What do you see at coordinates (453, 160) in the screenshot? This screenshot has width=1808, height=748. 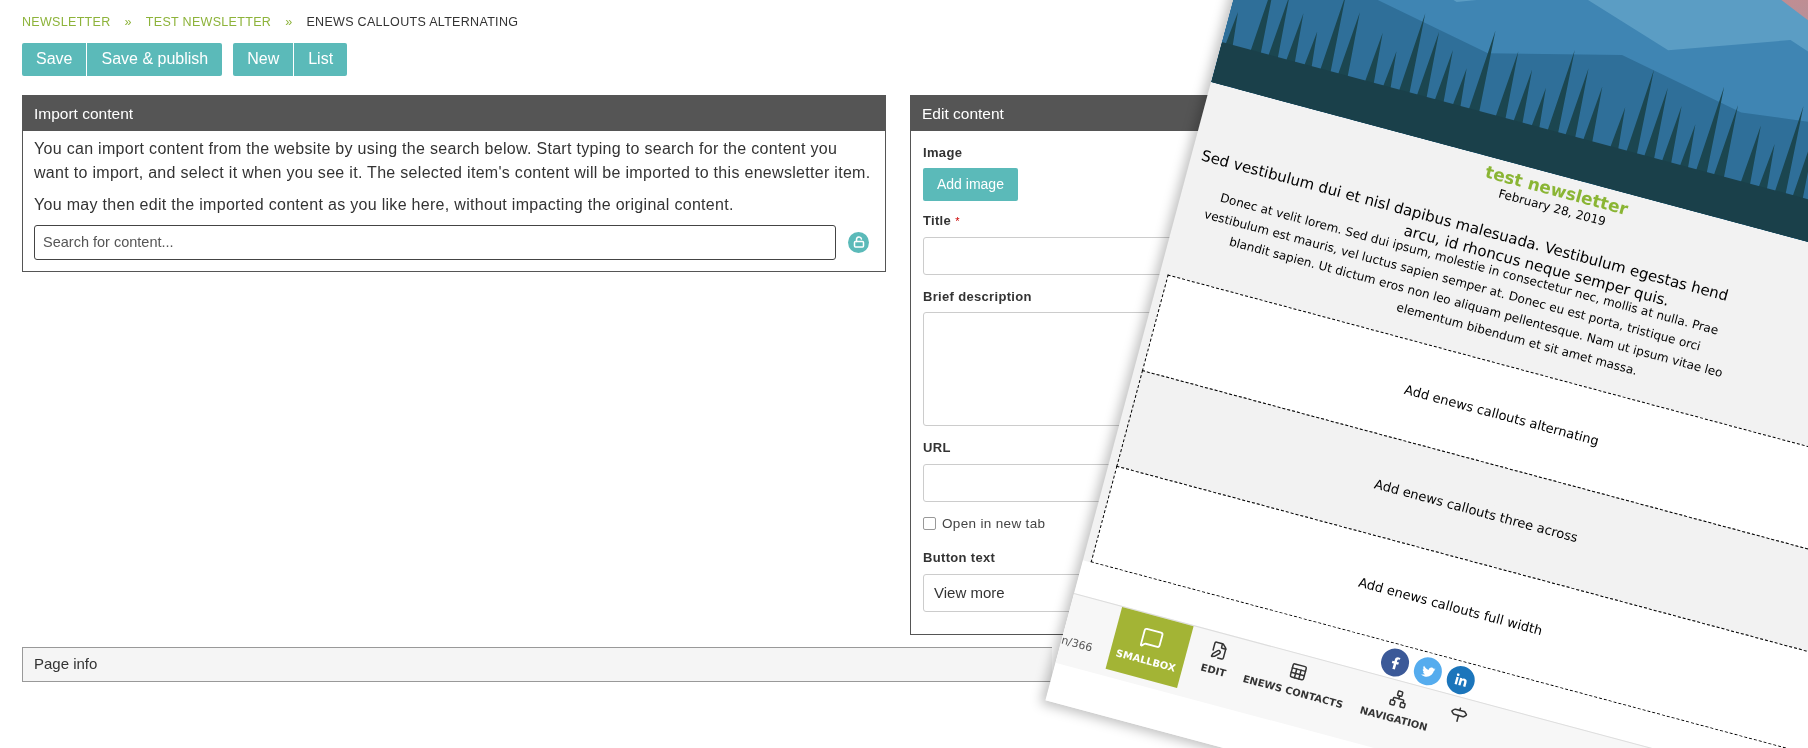 I see `help-paragraph: You can import content from the website by using the search below. Start typing to search for the content you want to import, and select it when you see it. The selected item's content will be imported to this enewsletter item.` at bounding box center [453, 160].